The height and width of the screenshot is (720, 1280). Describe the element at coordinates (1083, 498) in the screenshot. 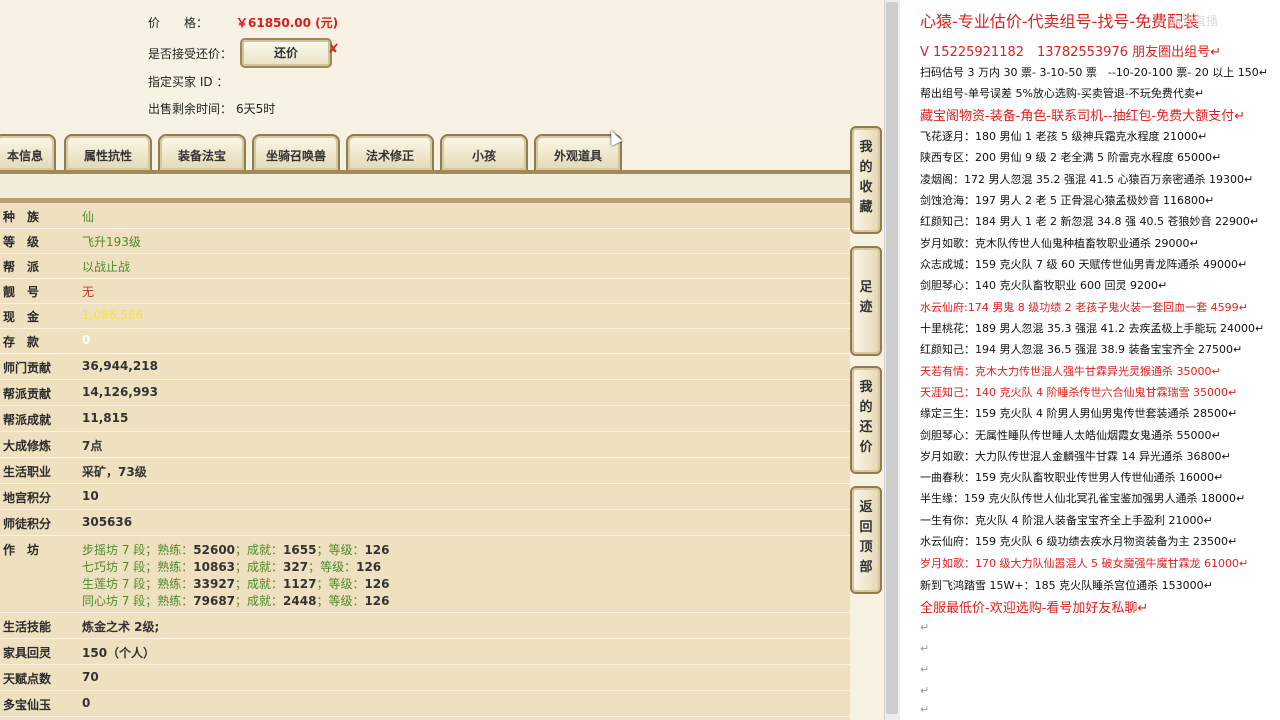

I see `ad-line: 半生缘：159 克火队传世人仙北冥孔雀宝鉴加强男人通杀 18000↵` at that location.